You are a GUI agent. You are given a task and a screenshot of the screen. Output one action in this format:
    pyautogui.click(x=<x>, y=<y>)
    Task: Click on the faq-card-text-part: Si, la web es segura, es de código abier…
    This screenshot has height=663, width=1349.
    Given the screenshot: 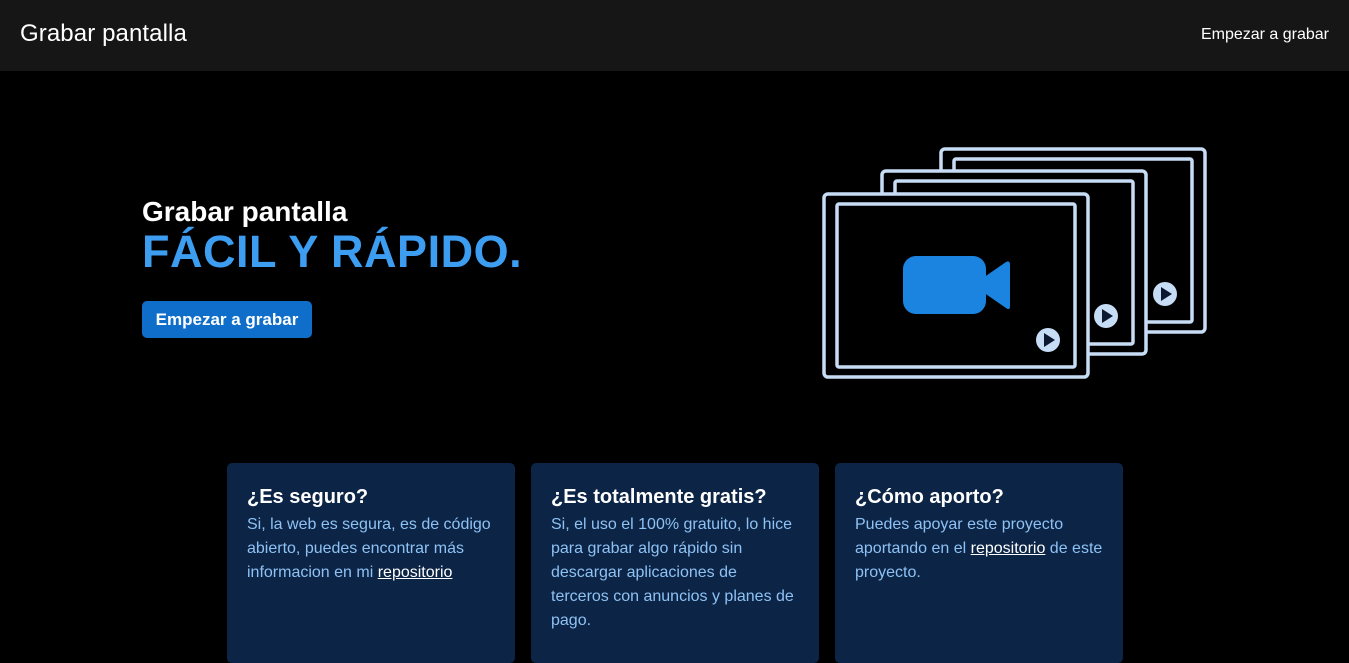 What is the action you would take?
    pyautogui.click(x=369, y=548)
    